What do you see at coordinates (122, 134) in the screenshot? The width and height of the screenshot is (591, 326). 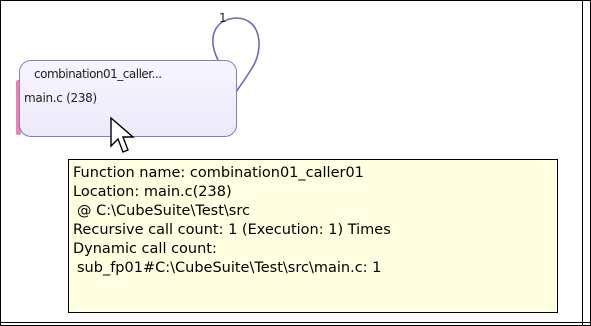 I see `arrow-cursor-icon` at bounding box center [122, 134].